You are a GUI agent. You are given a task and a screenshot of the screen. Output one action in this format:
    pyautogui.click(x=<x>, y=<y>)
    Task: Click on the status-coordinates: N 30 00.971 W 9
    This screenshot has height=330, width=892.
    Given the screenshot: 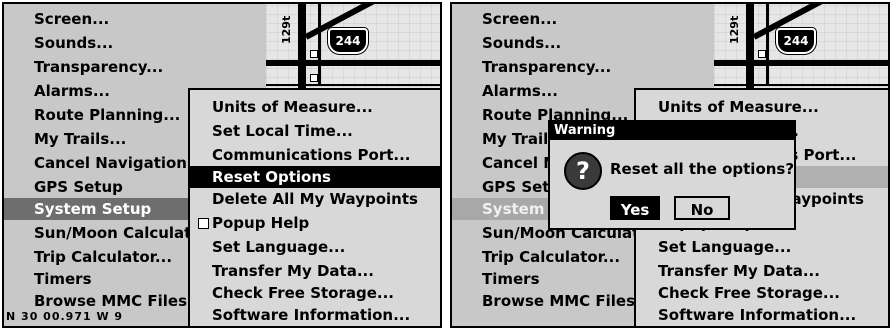 What is the action you would take?
    pyautogui.click(x=65, y=316)
    